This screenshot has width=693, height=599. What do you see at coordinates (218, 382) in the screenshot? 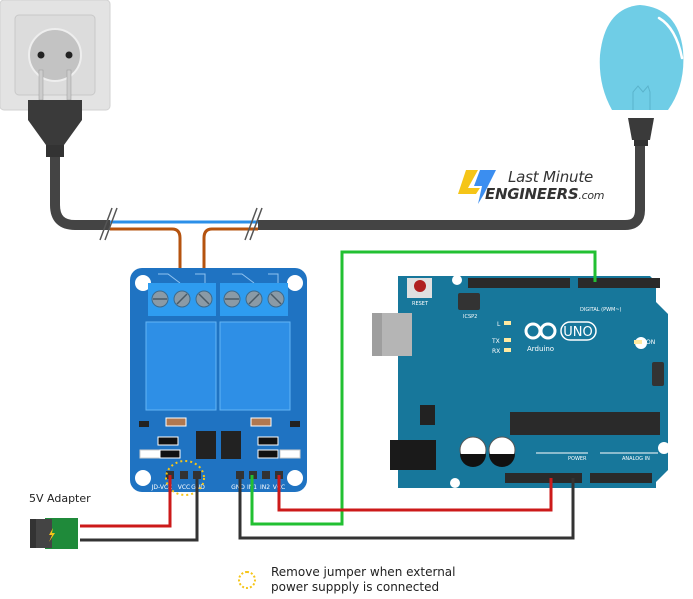
I see `relay-module: JD-VCC VCC GND GND IN1 IN2 VCC` at bounding box center [218, 382].